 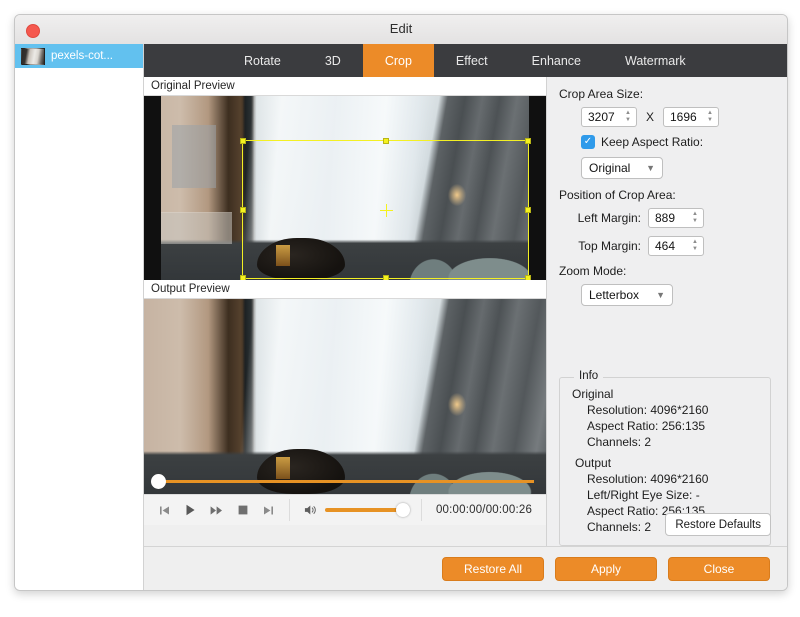 I want to click on info-output-head: Output, so click(x=593, y=463).